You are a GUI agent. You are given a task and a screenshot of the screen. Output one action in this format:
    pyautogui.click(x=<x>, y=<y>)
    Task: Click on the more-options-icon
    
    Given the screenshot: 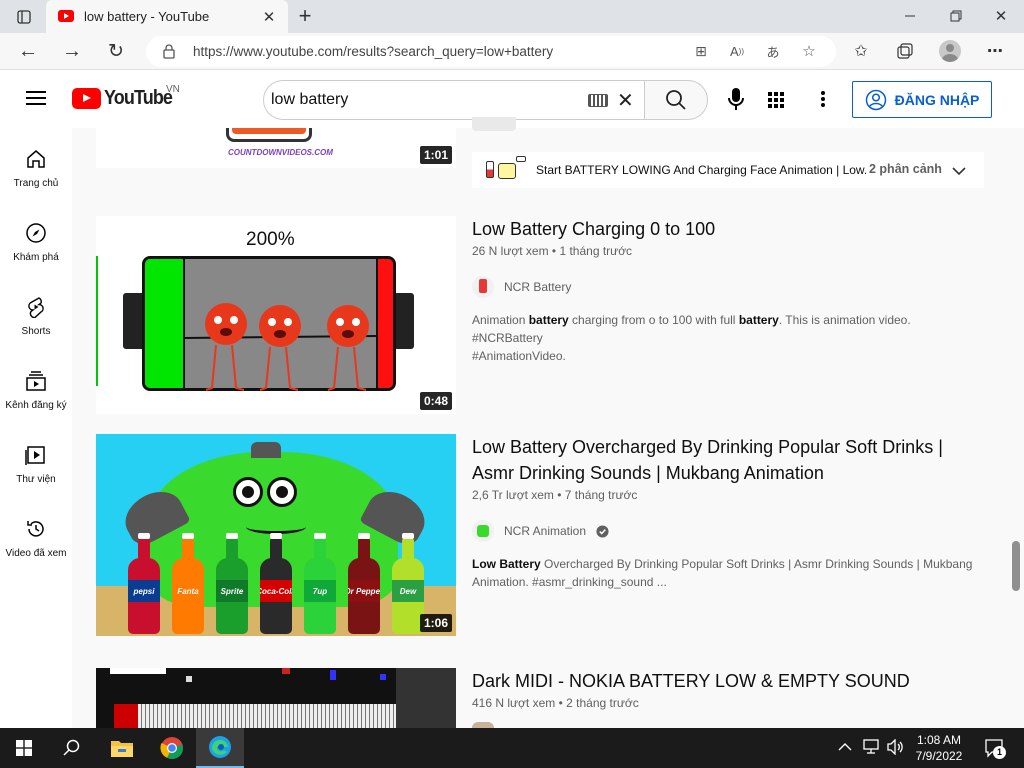 What is the action you would take?
    pyautogui.click(x=823, y=101)
    